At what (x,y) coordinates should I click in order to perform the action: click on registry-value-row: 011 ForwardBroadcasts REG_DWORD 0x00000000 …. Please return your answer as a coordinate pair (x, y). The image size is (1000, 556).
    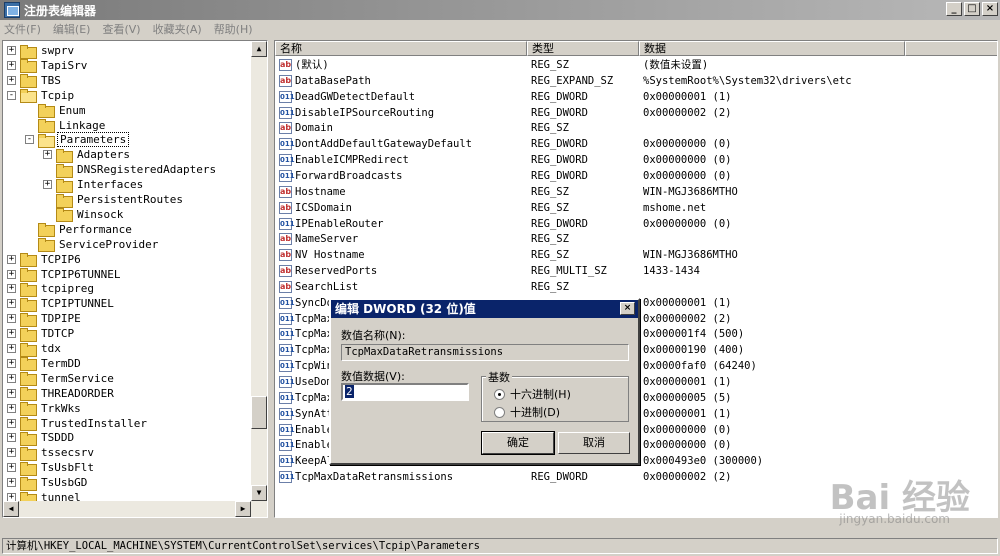
    Looking at the image, I should click on (636, 176).